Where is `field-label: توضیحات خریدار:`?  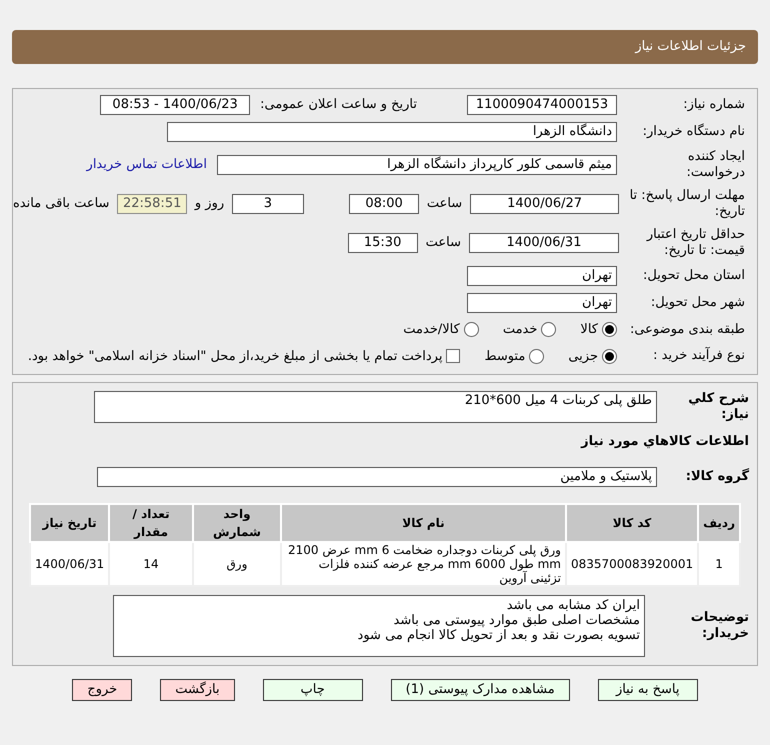
field-label: توضیحات خریدار: is located at coordinates (719, 626).